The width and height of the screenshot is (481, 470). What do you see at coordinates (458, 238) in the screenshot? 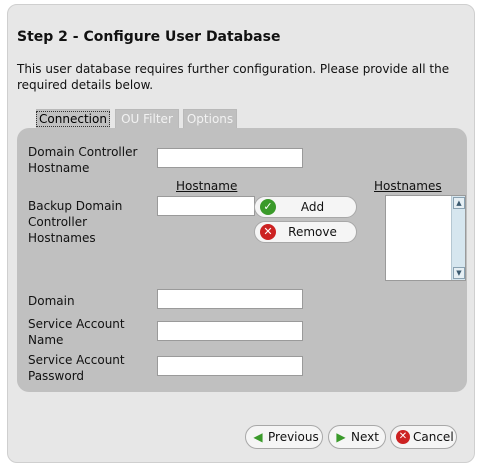
I see `listbox-scrollbar: ▲ ▼` at bounding box center [458, 238].